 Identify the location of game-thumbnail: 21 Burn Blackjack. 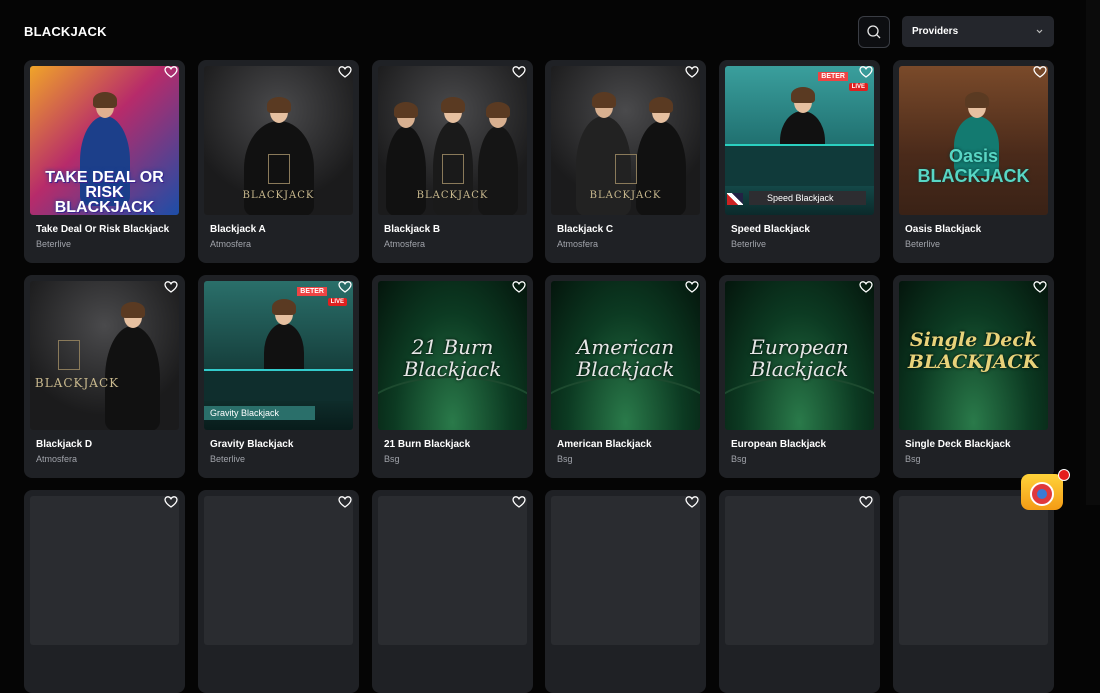
(452, 355).